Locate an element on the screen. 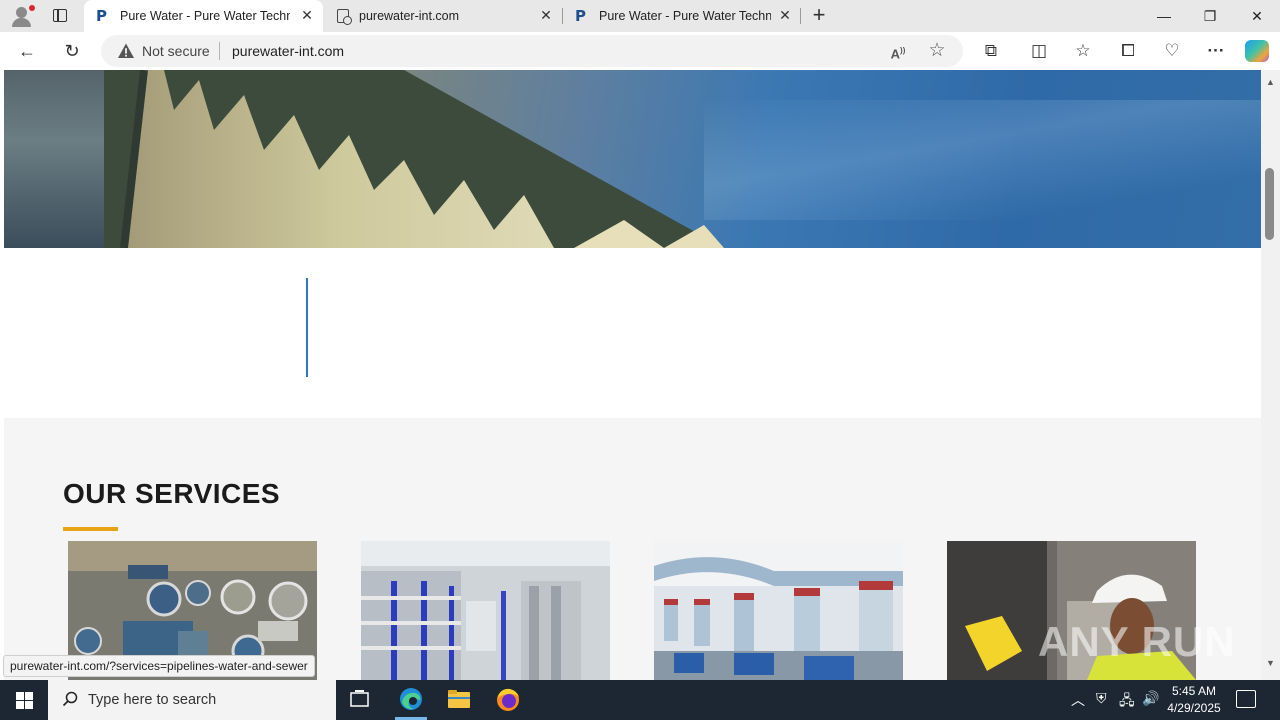 This screenshot has width=1280, height=720. service-card-reverse-osmosis is located at coordinates (485, 610).